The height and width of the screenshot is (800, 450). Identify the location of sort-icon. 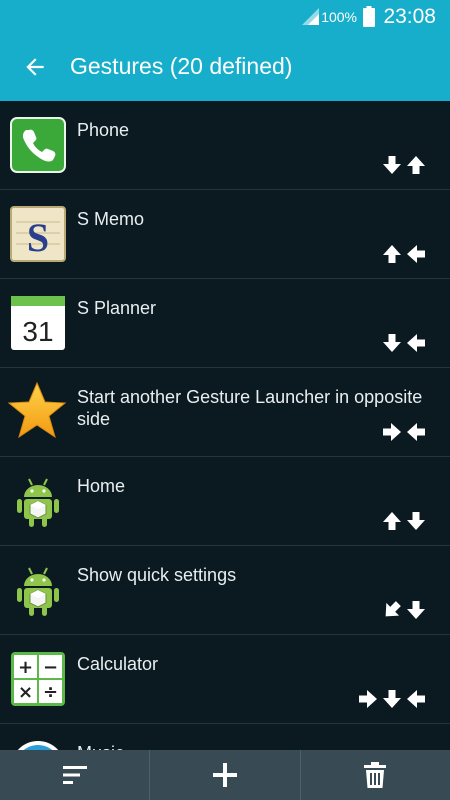
(74, 775).